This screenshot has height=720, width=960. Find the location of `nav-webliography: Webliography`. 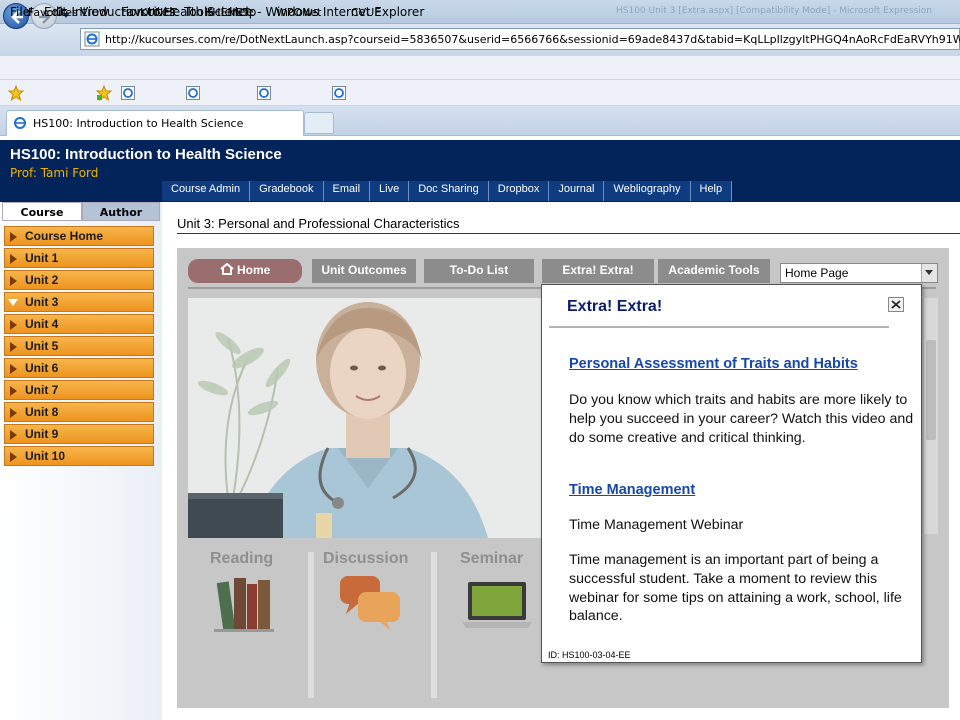

nav-webliography: Webliography is located at coordinates (647, 191).